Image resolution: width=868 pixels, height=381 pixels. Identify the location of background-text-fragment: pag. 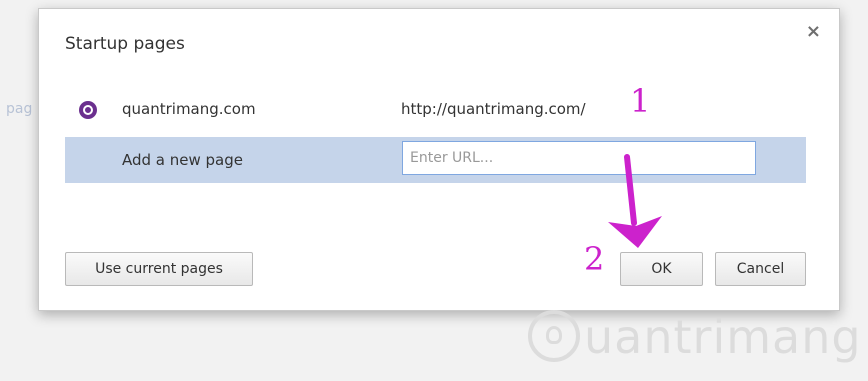
(19, 109).